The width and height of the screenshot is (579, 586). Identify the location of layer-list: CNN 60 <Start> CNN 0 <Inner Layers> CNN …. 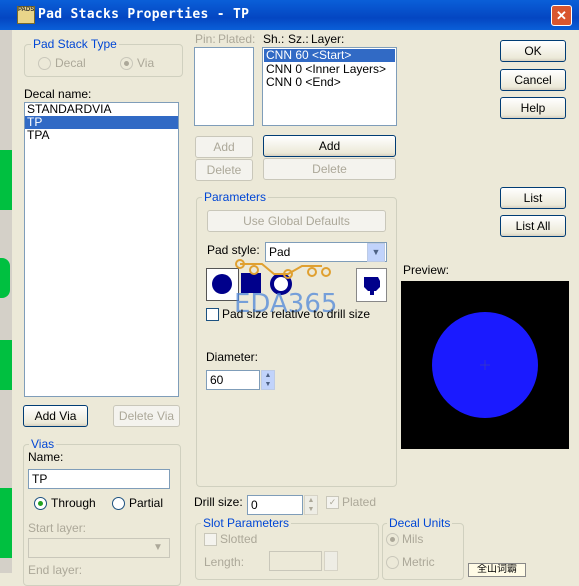
(329, 86).